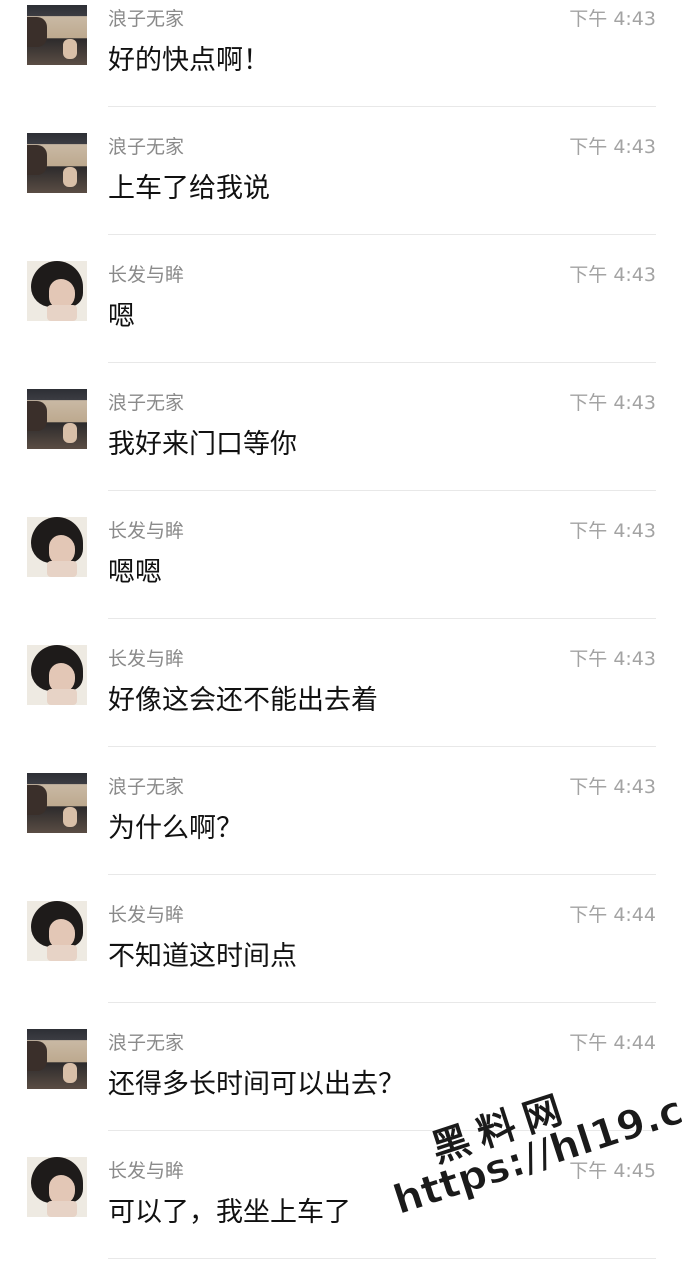  Describe the element at coordinates (121, 316) in the screenshot. I see `message-text: 嗯` at that location.